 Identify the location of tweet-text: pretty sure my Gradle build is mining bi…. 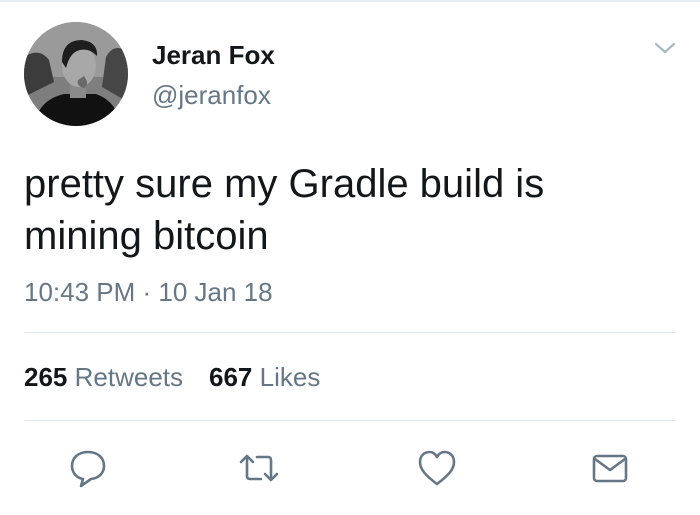
(284, 210).